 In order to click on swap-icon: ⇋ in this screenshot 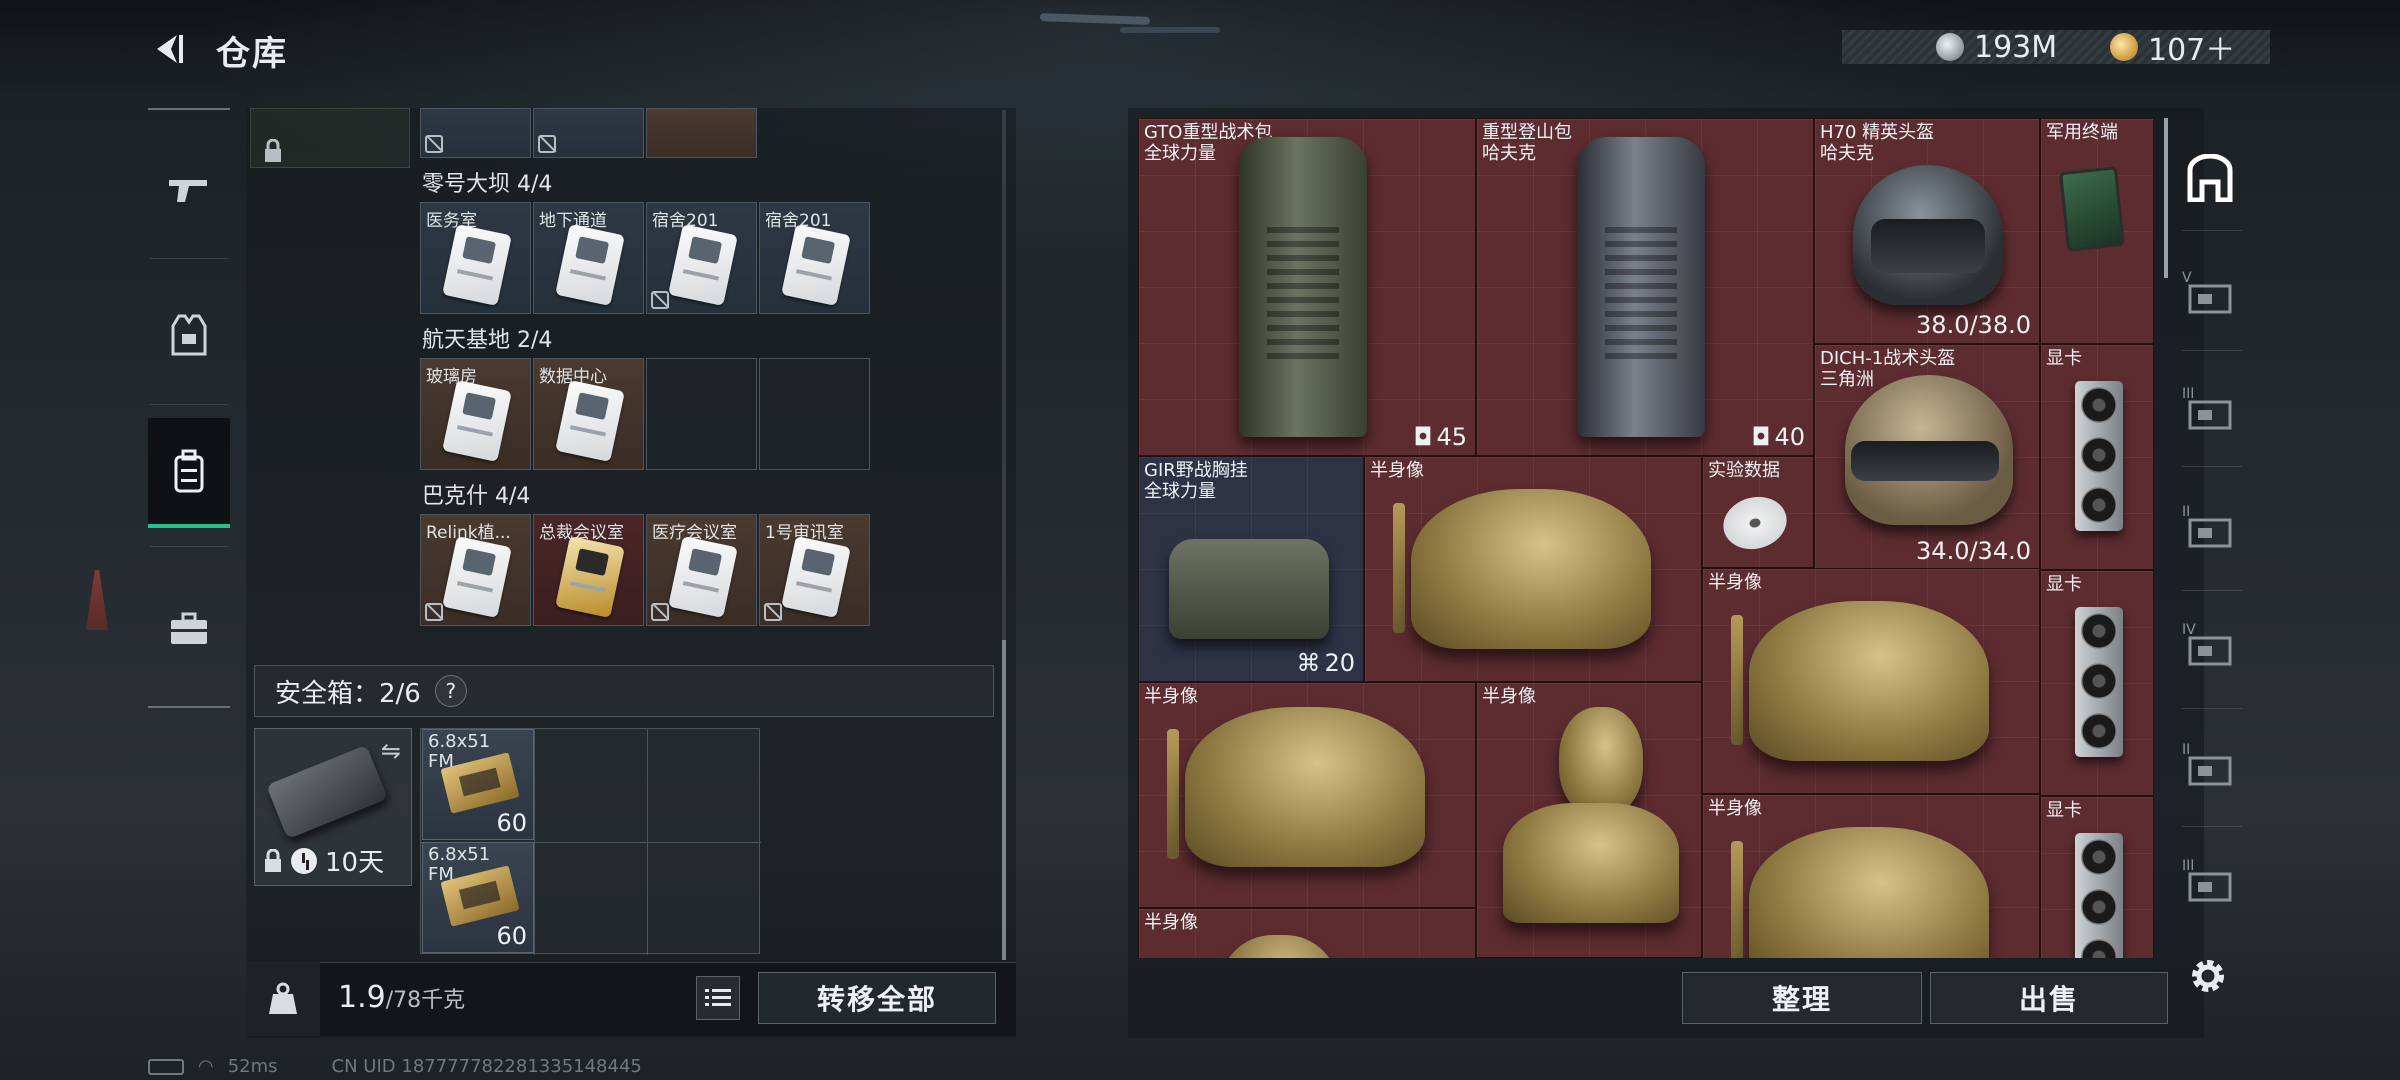, I will do `click(391, 751)`.